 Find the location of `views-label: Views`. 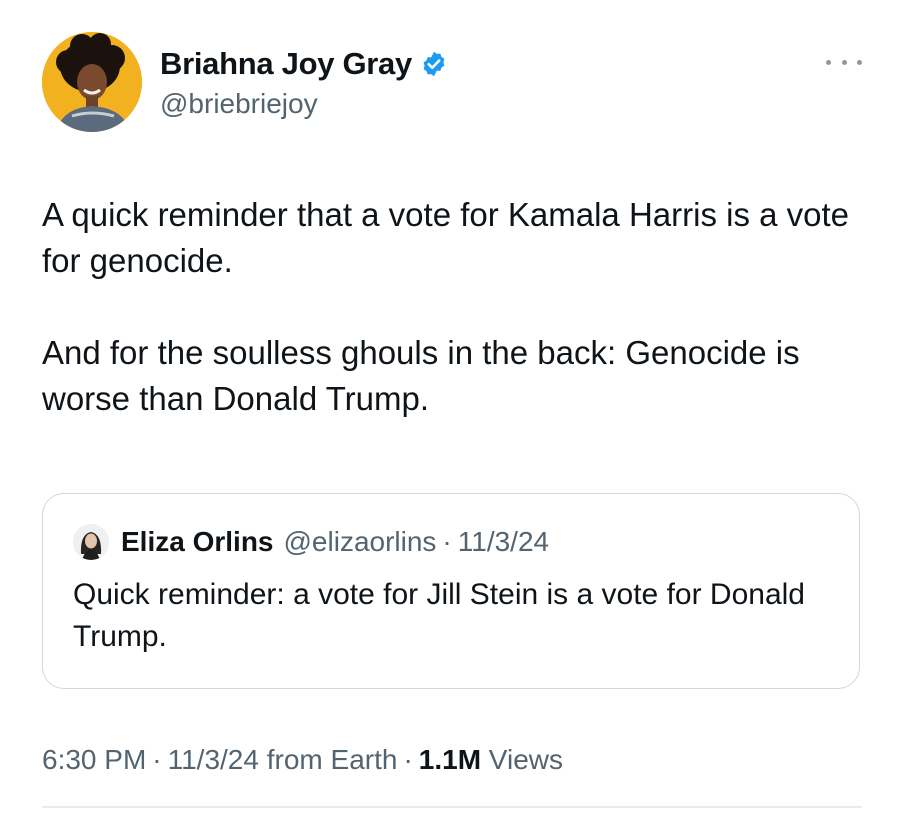

views-label: Views is located at coordinates (525, 759).